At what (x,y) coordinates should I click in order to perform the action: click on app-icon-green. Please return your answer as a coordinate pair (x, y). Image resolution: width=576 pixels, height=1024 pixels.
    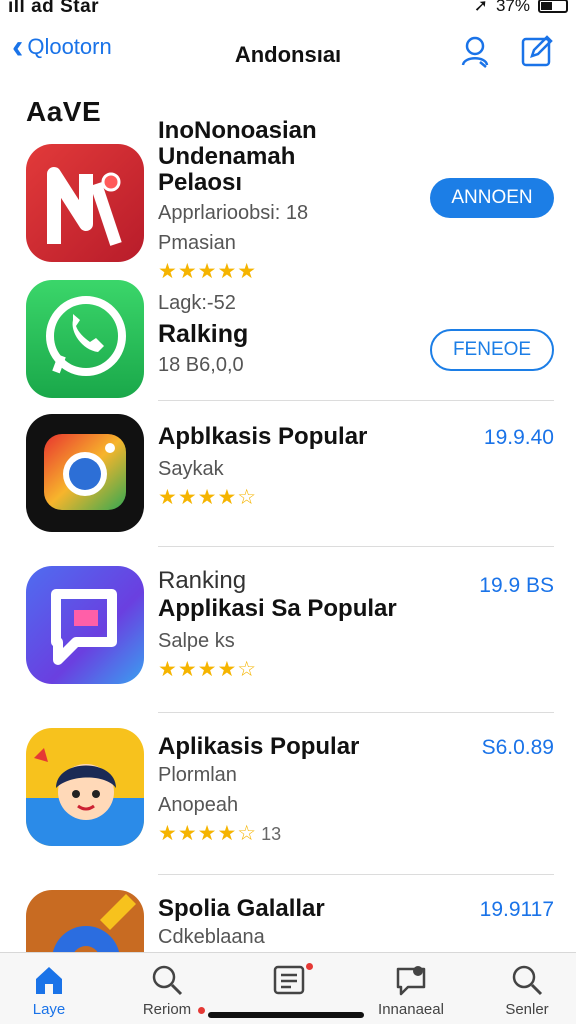
    Looking at the image, I should click on (85, 339).